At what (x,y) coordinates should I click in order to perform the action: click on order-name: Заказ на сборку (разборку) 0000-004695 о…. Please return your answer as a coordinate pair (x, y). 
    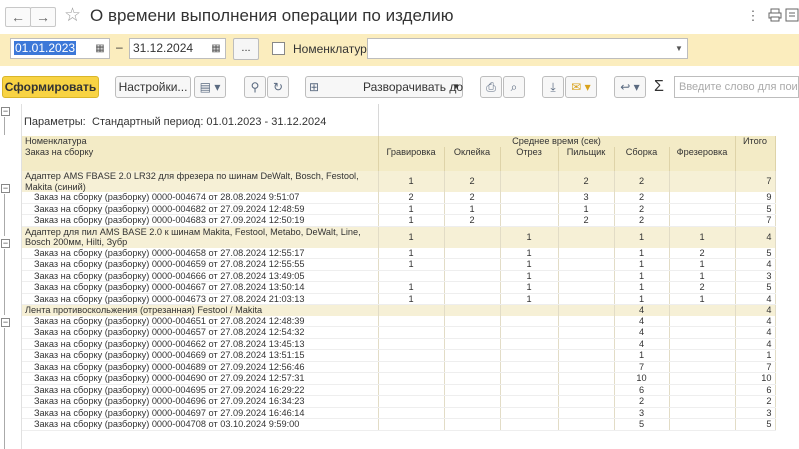
    Looking at the image, I should click on (200, 390).